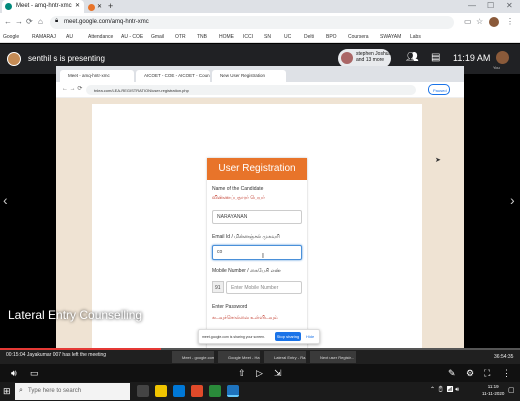  What do you see at coordinates (487, 373) in the screenshot?
I see `fullscreen-icon: ⛶` at bounding box center [487, 373].